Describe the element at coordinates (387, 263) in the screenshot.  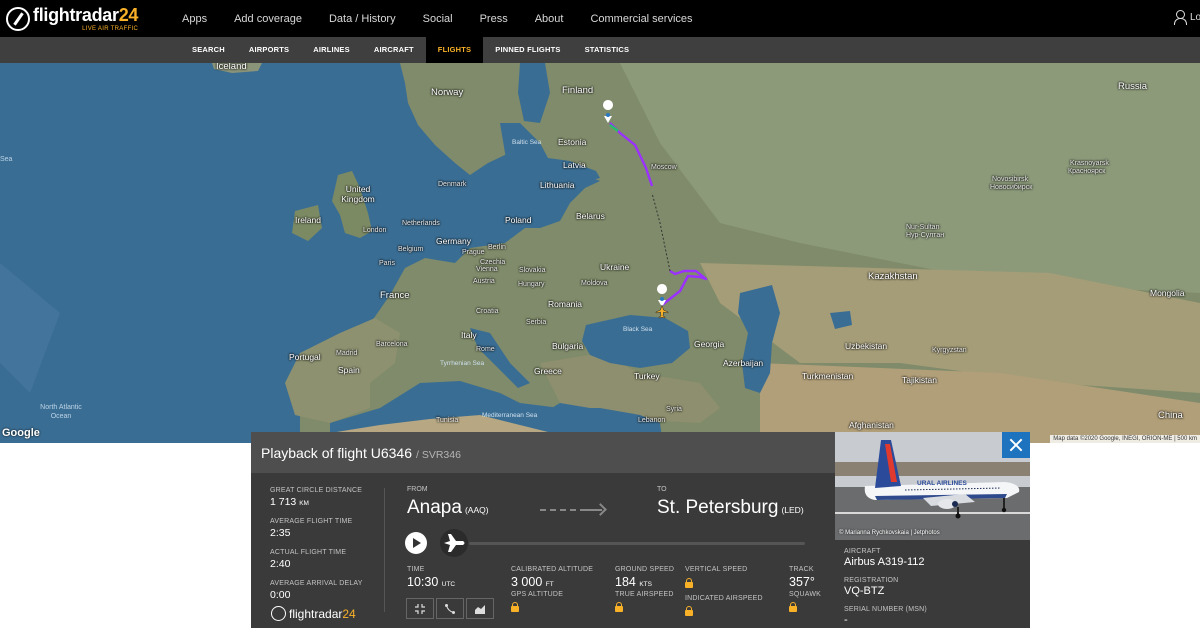
I see `map-label-paris: Paris` at that location.